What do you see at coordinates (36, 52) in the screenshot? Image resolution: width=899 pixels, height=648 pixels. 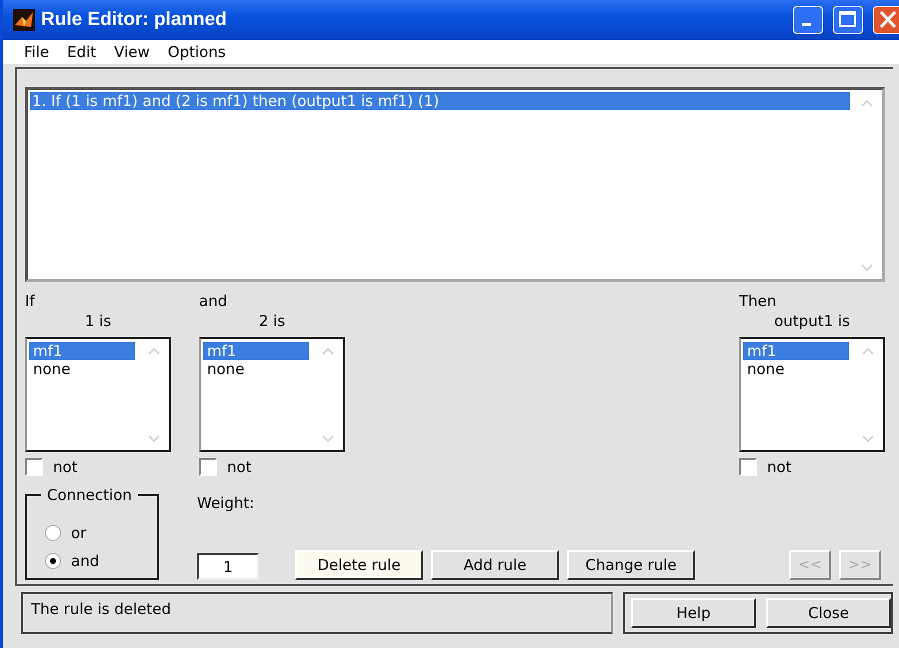 I see `menu-item: File` at bounding box center [36, 52].